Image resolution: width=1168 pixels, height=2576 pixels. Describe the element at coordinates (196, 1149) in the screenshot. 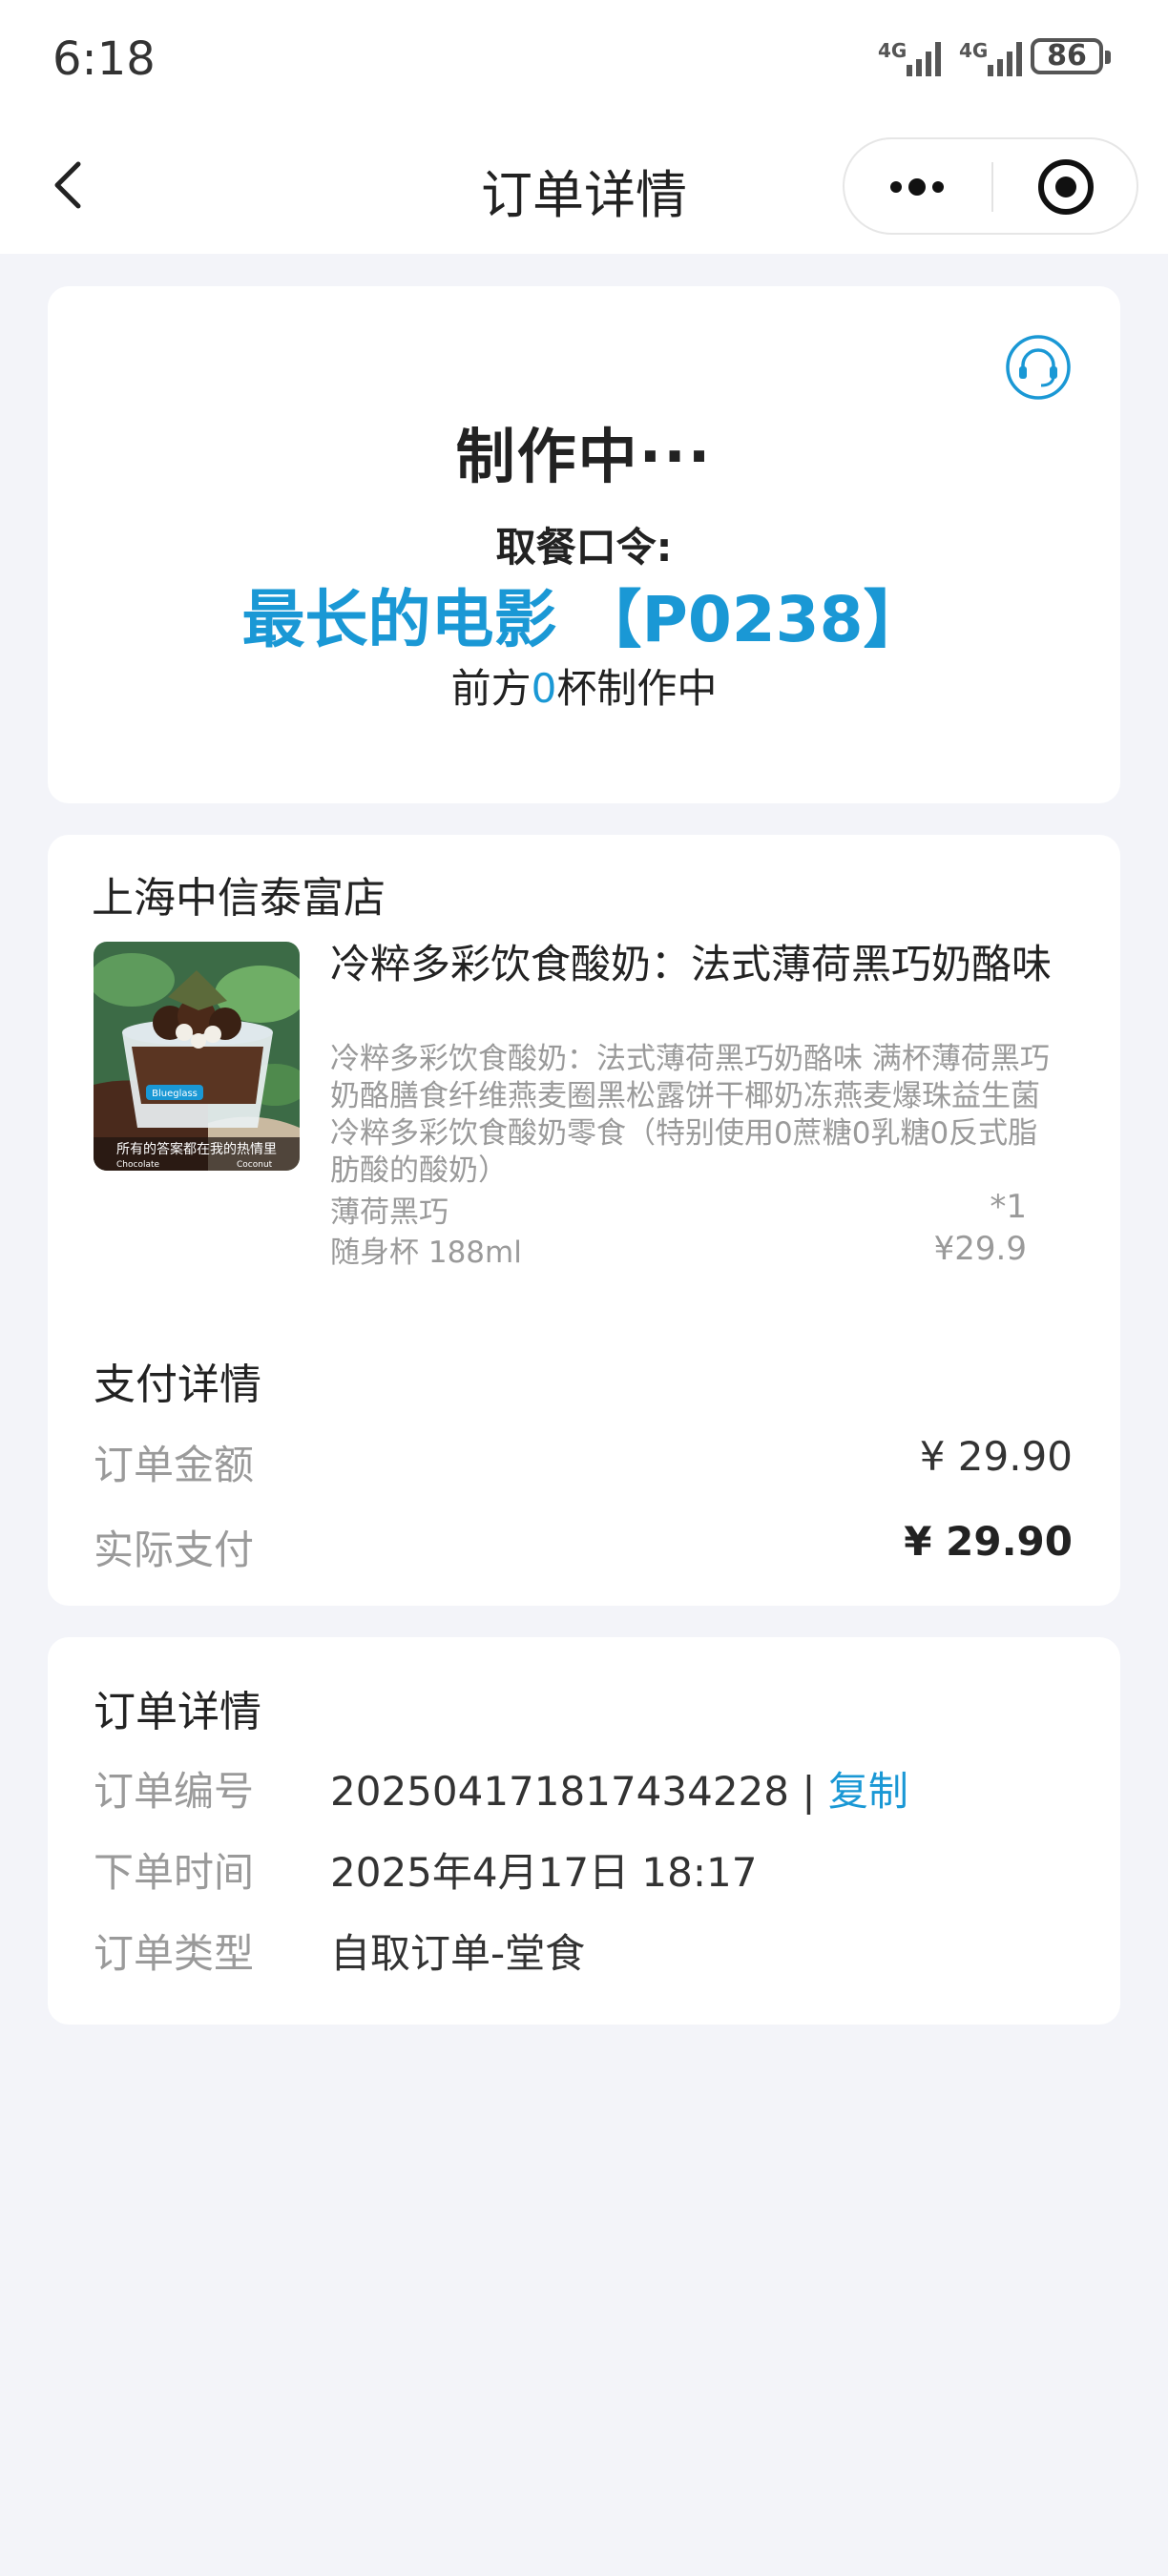

I see `image-slogan-text: 所有的答案都在我的热情里` at that location.